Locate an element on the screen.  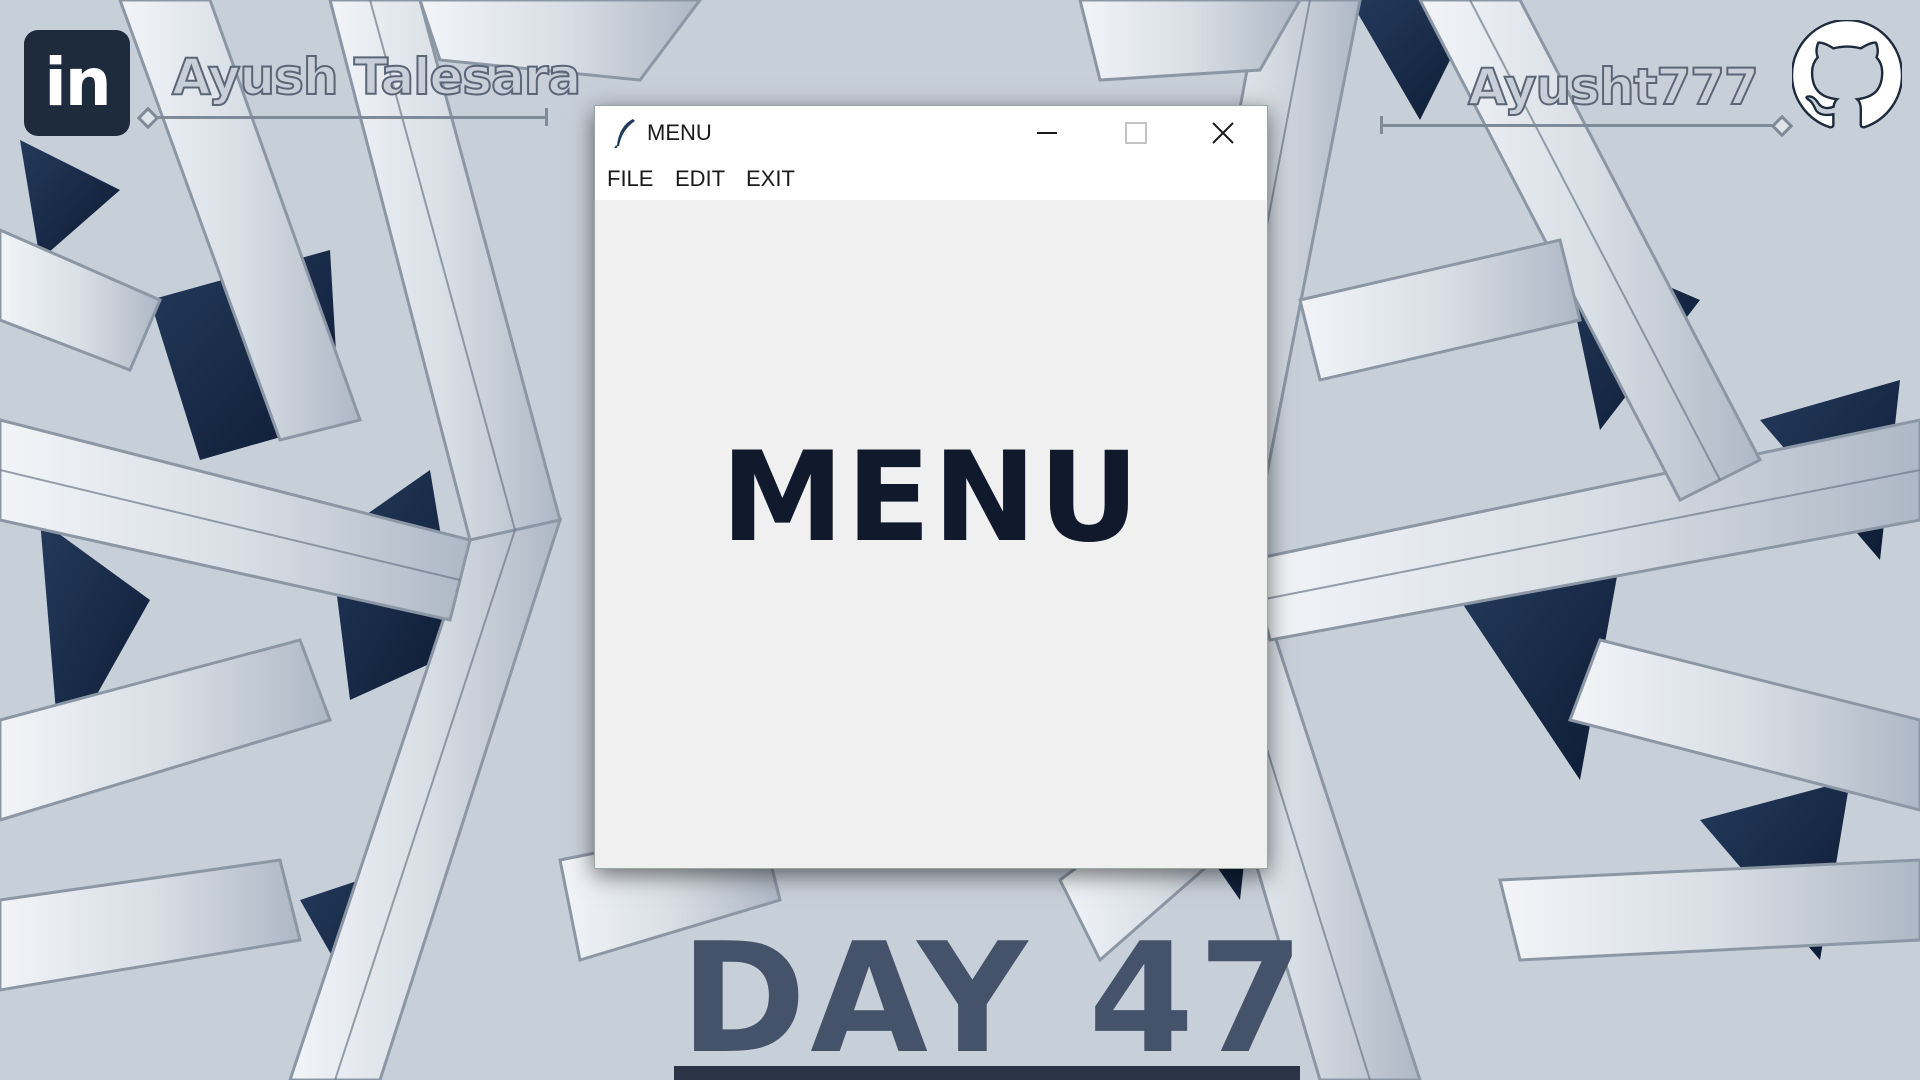
menu-edit: EDIT is located at coordinates (700, 179).